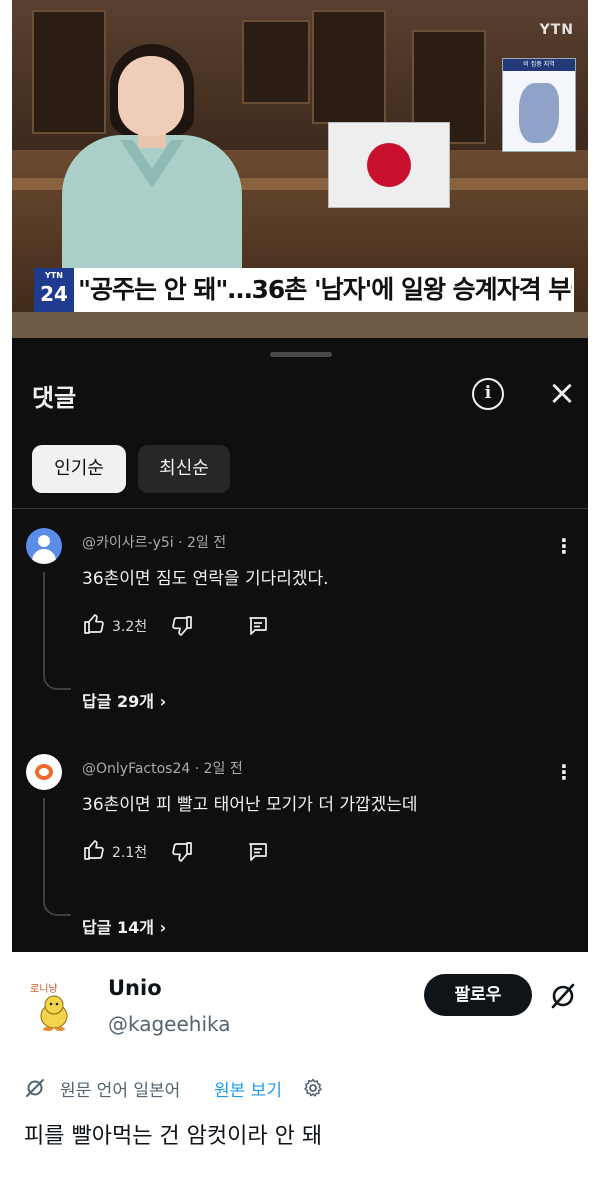 This screenshot has width=600, height=1177. I want to click on comment-author: @OnlyFactos24 · 2일 전, so click(162, 768).